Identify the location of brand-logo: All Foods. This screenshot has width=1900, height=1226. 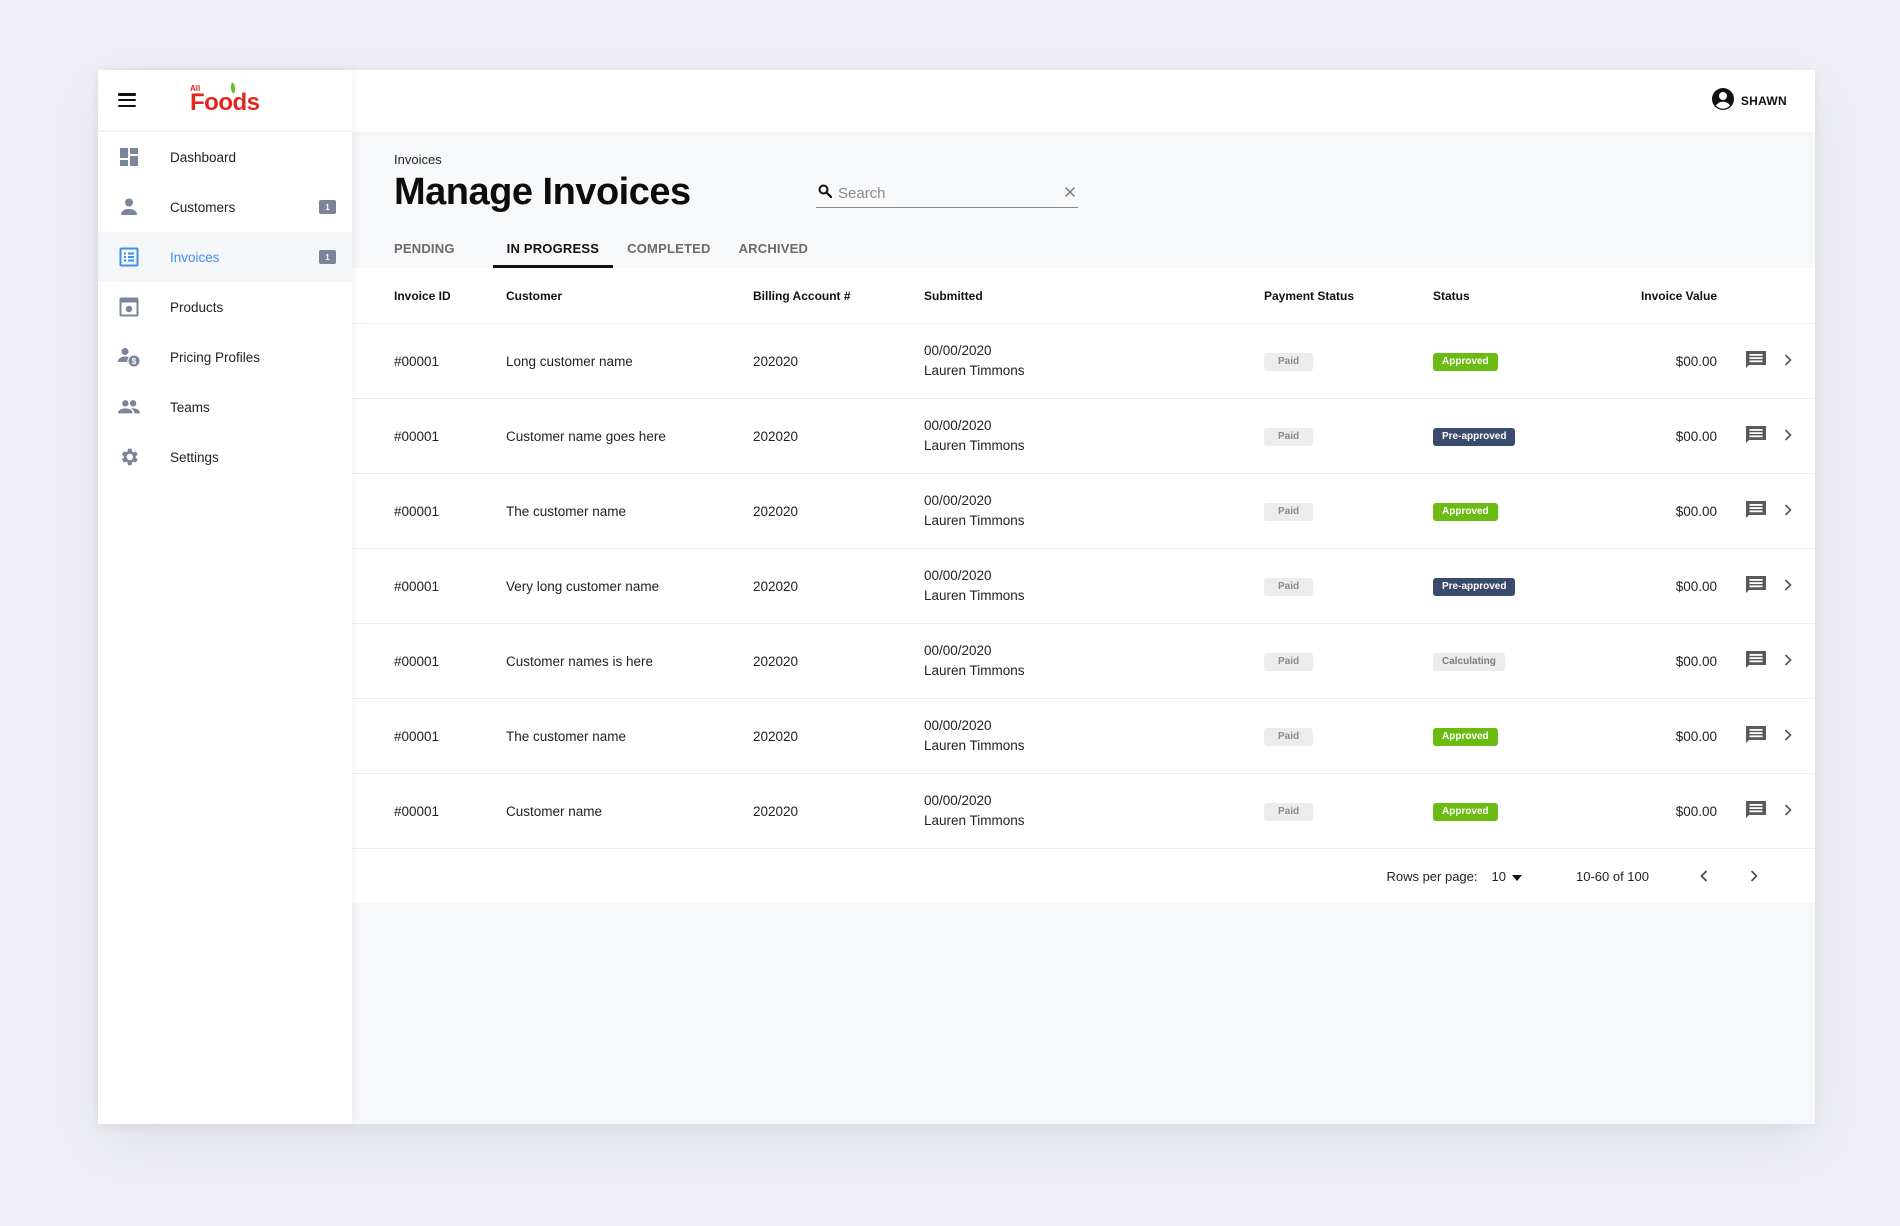
(226, 99).